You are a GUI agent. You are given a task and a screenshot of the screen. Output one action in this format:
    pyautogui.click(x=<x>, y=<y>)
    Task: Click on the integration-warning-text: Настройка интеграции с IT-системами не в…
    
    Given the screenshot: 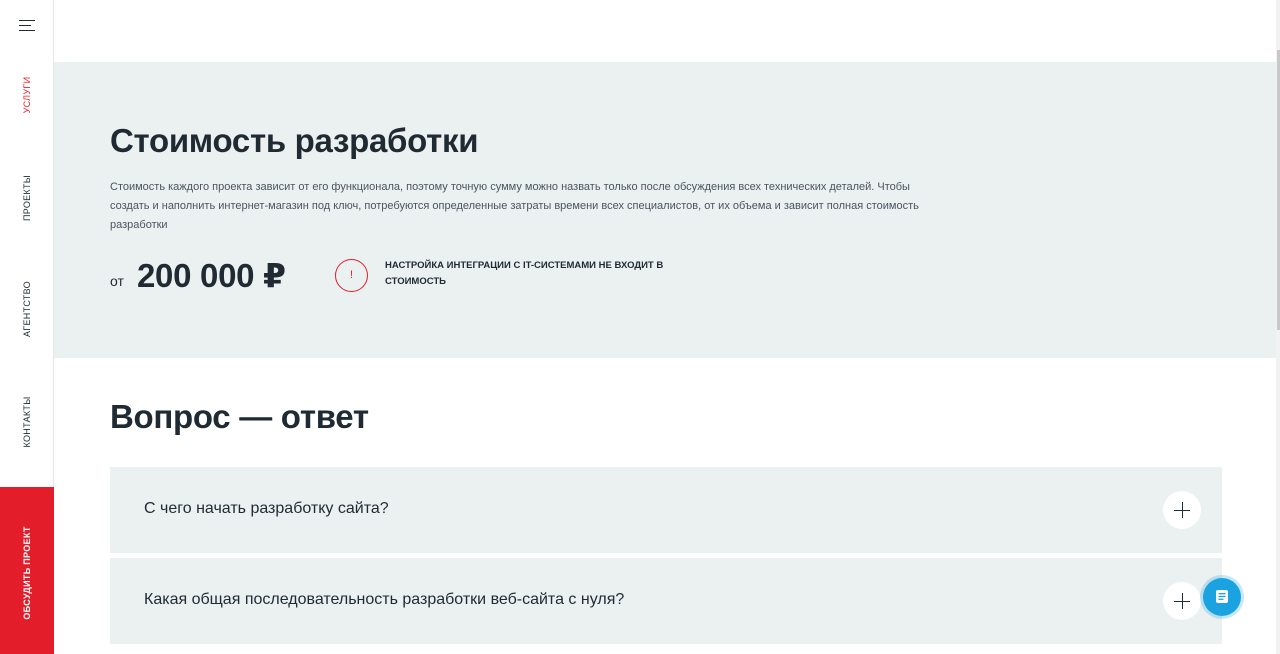 What is the action you would take?
    pyautogui.click(x=524, y=273)
    